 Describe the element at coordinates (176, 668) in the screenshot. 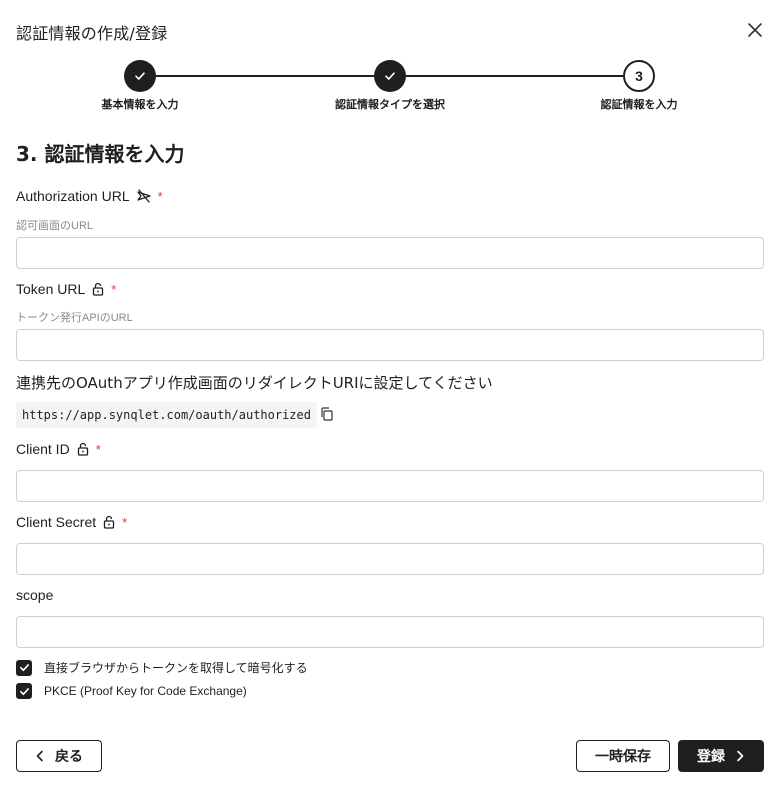

I see `encrypt-token-label: 直接ブラウザからトークンを取得して暗号化する` at that location.